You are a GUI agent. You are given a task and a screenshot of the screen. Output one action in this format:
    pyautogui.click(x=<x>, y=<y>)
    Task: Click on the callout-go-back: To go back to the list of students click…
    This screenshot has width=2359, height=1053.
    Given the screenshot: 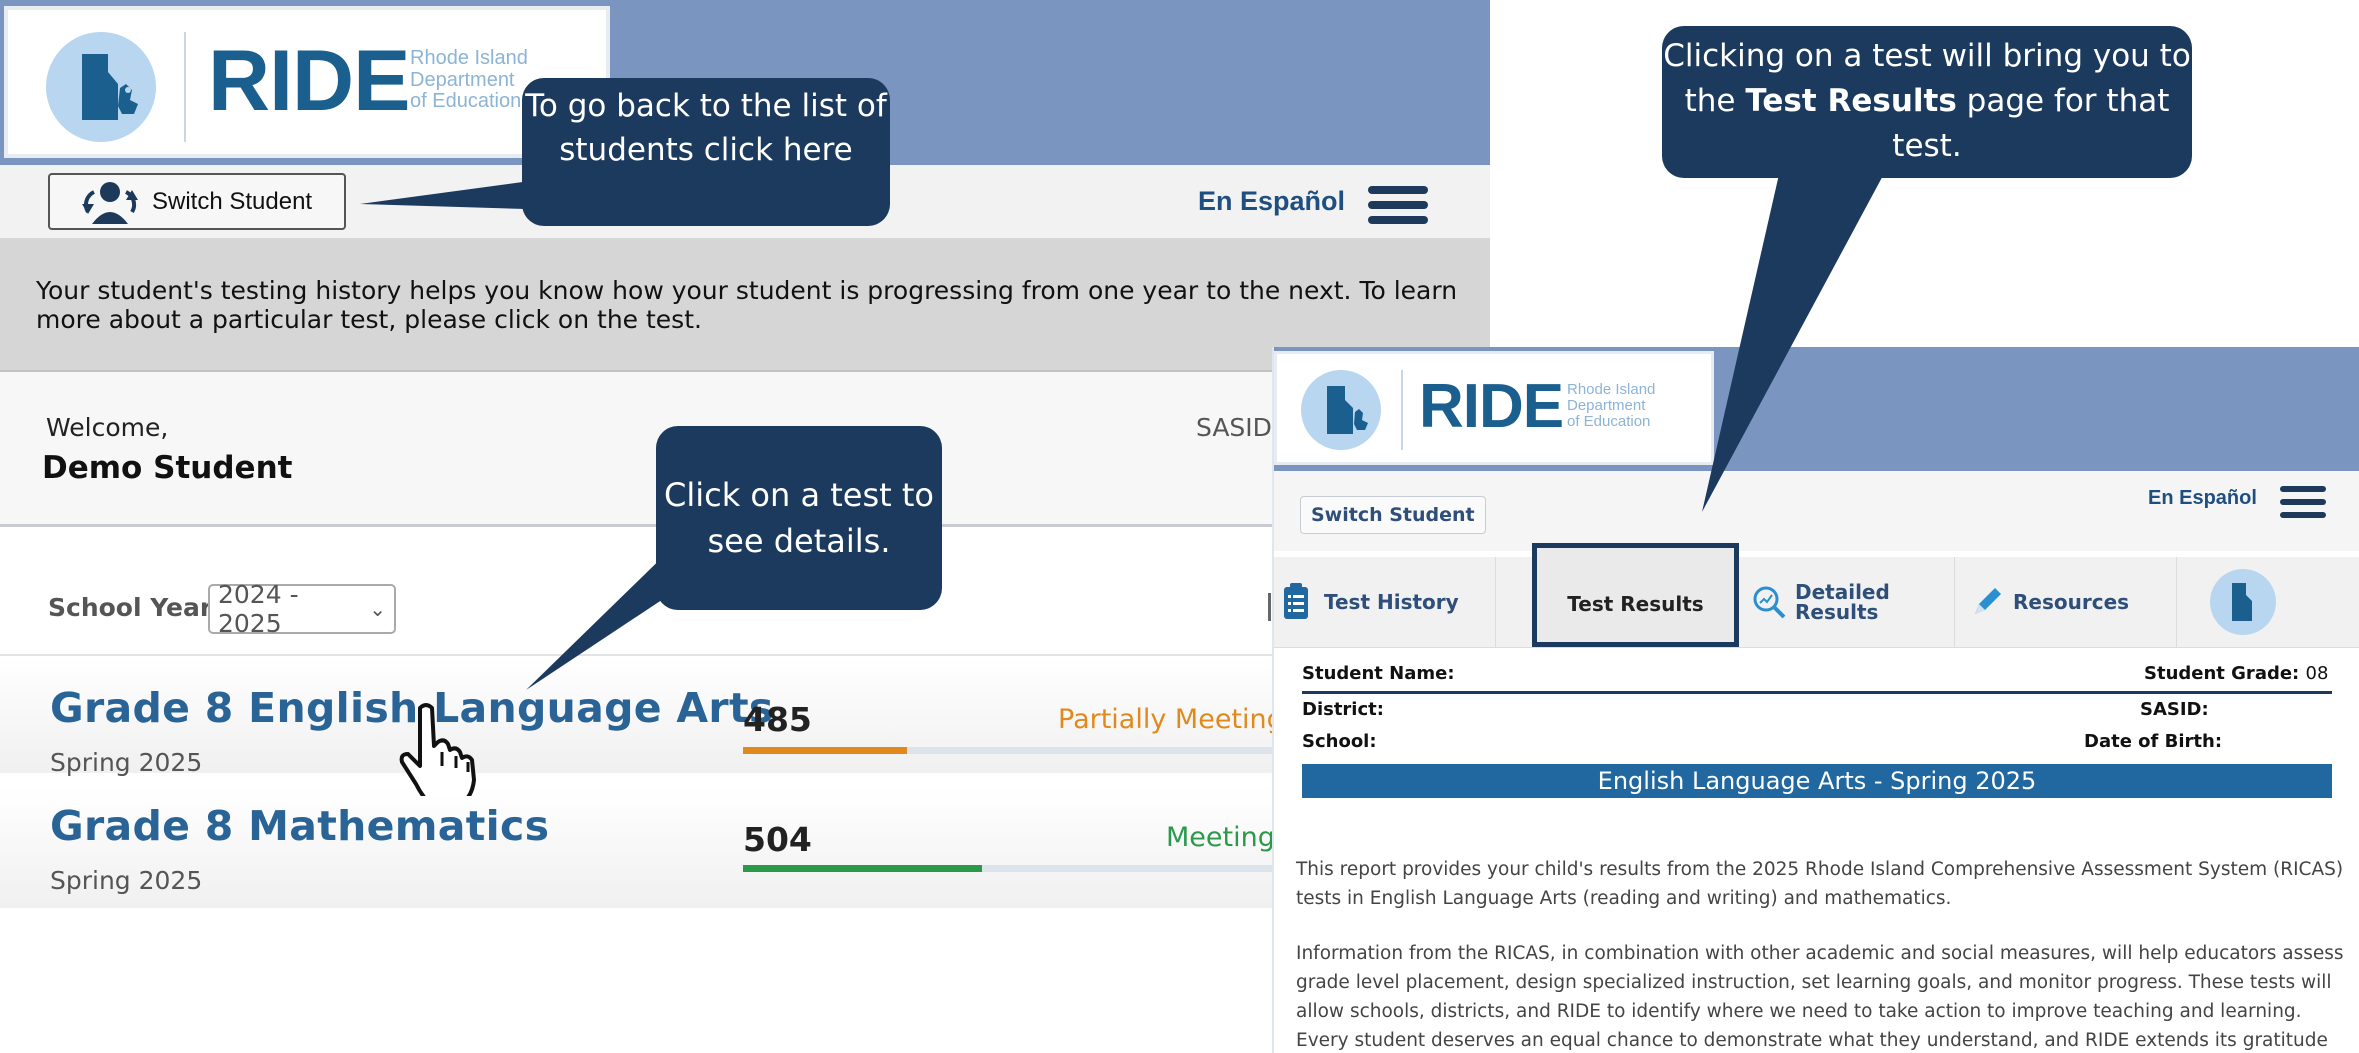 What is the action you would take?
    pyautogui.click(x=706, y=152)
    